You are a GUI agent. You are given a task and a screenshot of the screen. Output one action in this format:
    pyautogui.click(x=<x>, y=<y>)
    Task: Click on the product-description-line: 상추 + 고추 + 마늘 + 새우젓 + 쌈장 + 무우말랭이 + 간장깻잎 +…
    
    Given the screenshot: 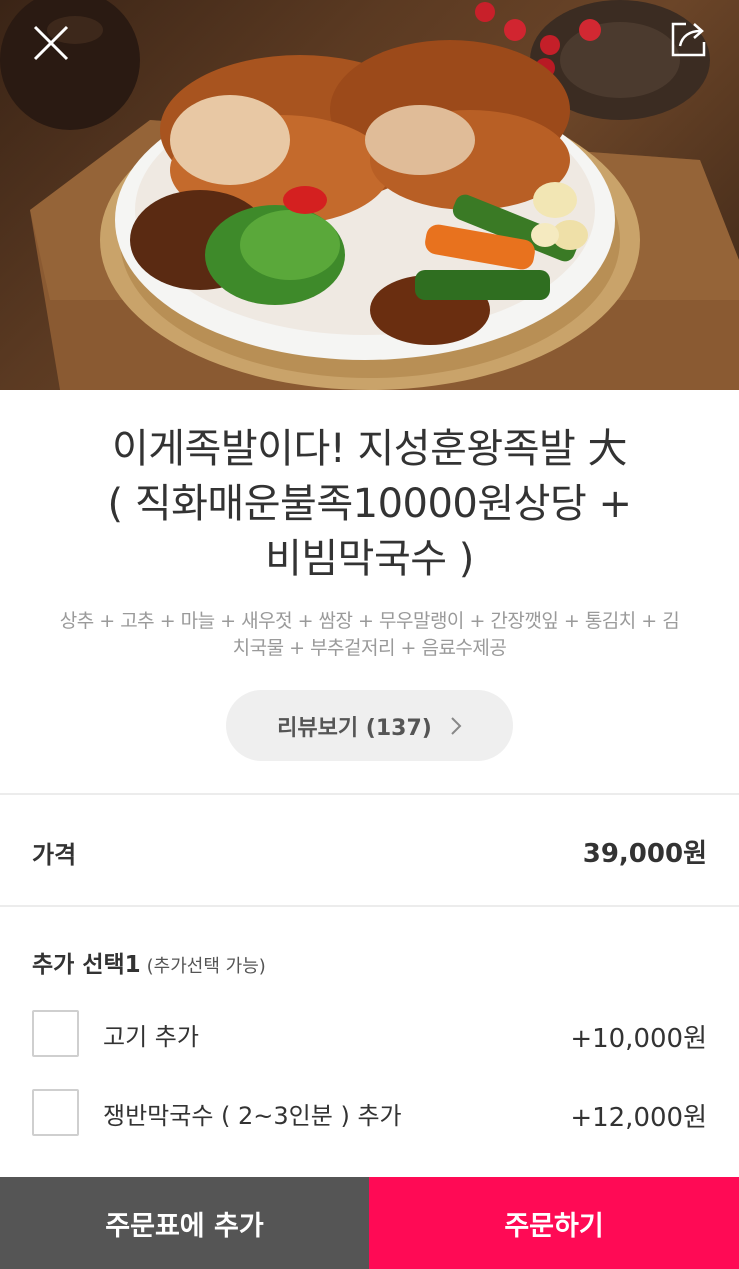 What is the action you would take?
    pyautogui.click(x=369, y=621)
    